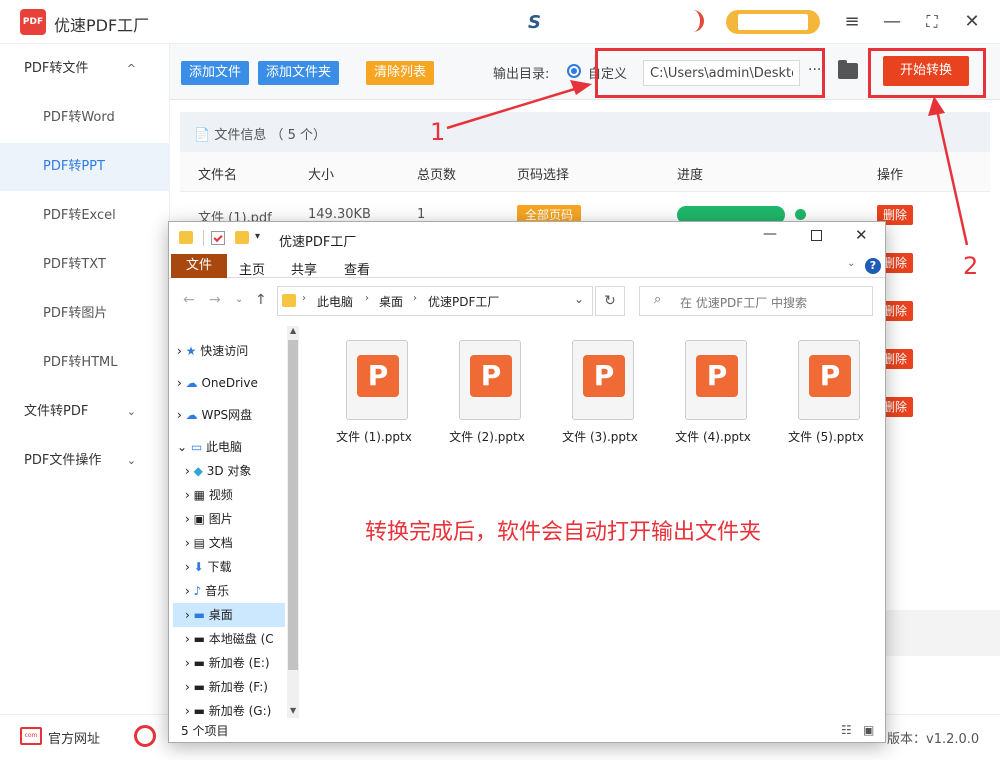 The image size is (1000, 760). Describe the element at coordinates (74, 737) in the screenshot. I see `website-link: 官方网址` at that location.